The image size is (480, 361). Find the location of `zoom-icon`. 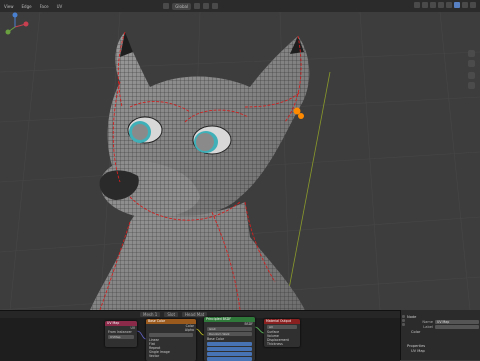

zoom-icon is located at coordinates (471, 53).